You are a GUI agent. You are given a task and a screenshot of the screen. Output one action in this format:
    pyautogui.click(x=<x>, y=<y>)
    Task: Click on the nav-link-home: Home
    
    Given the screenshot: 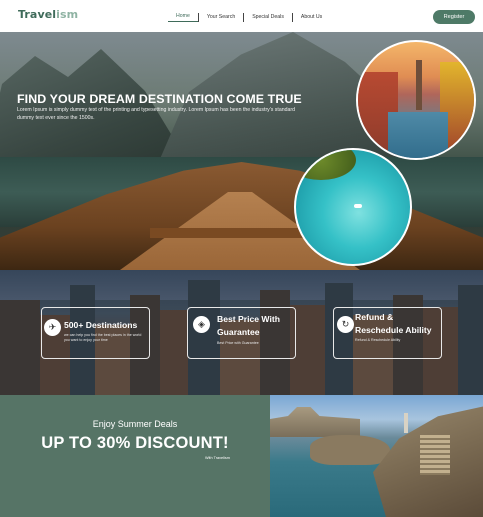 What is the action you would take?
    pyautogui.click(x=183, y=17)
    